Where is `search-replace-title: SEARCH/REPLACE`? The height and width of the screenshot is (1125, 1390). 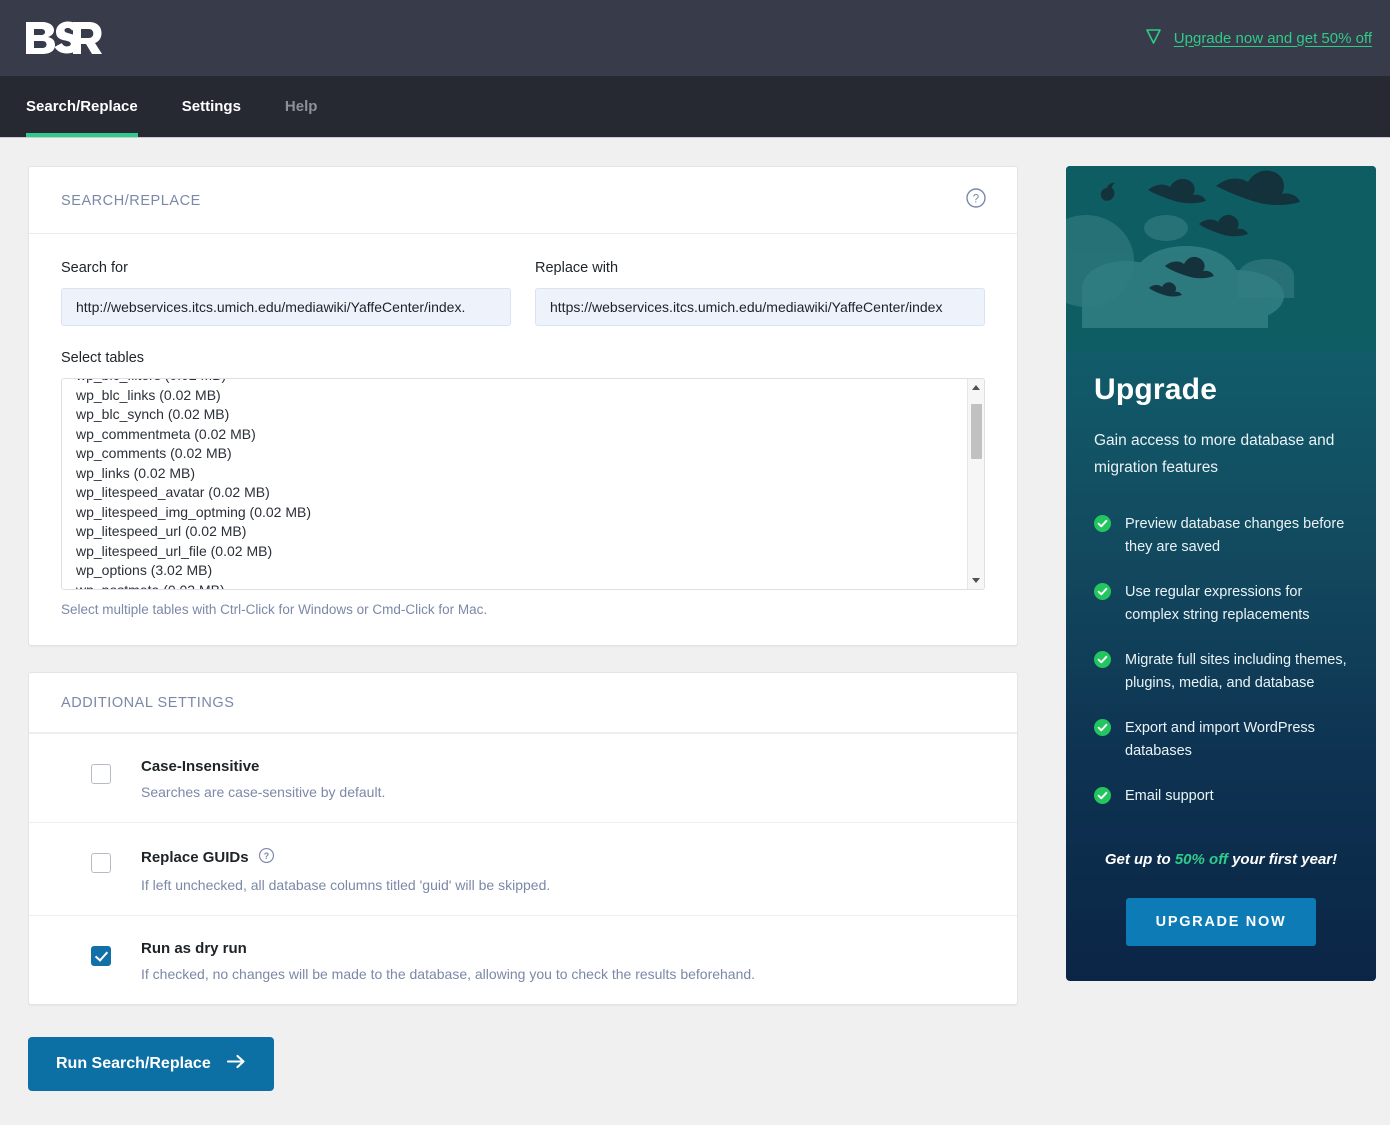 search-replace-title: SEARCH/REPLACE is located at coordinates (131, 200).